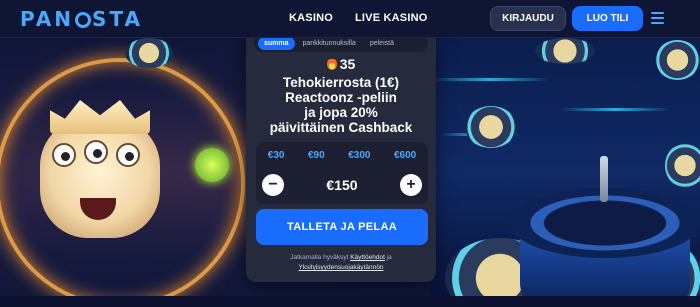 Image resolution: width=700 pixels, height=307 pixels. I want to click on promo-line: päivittäinen Cashback, so click(341, 127).